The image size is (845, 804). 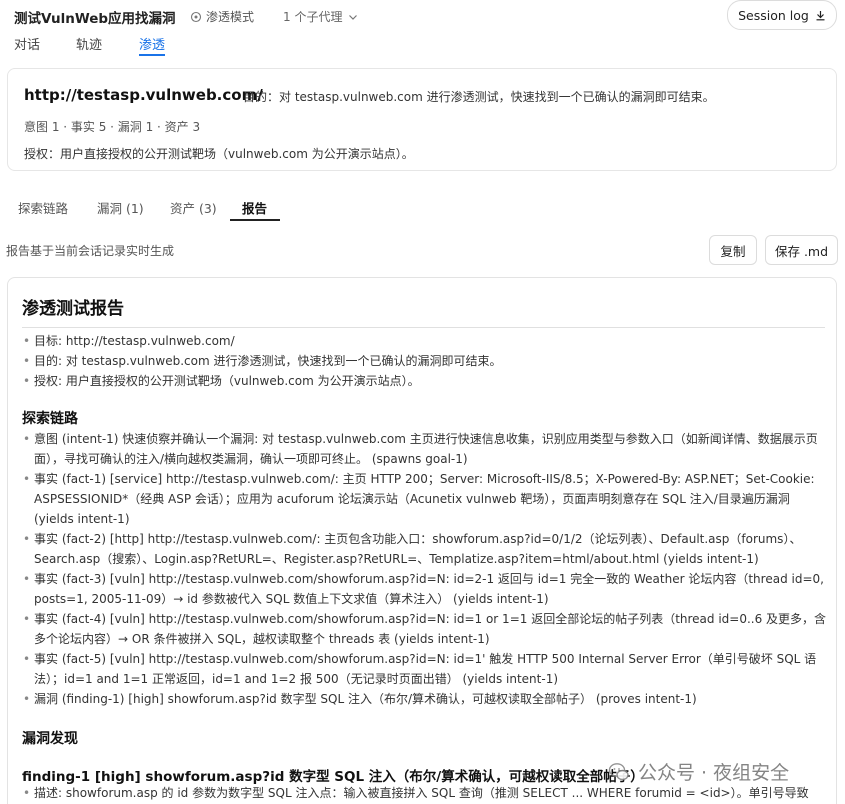 What do you see at coordinates (313, 17) in the screenshot?
I see `subagent-count: 1 个子代理` at bounding box center [313, 17].